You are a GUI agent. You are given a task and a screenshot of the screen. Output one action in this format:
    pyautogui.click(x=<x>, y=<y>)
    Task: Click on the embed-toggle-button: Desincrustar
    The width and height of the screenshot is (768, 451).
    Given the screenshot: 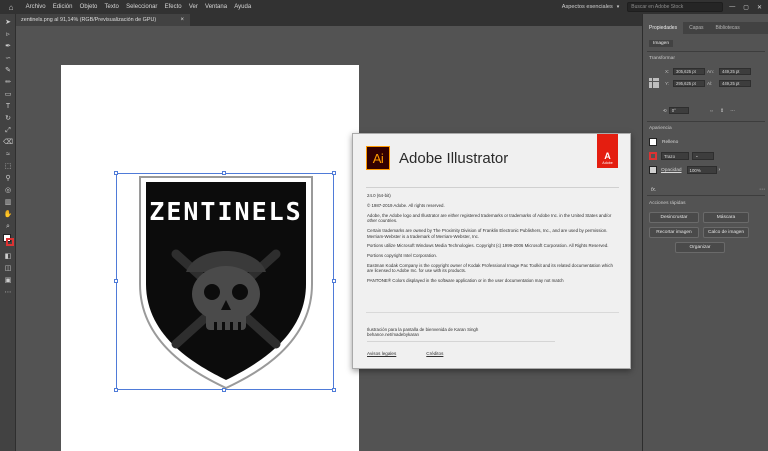 What is the action you would take?
    pyautogui.click(x=674, y=217)
    